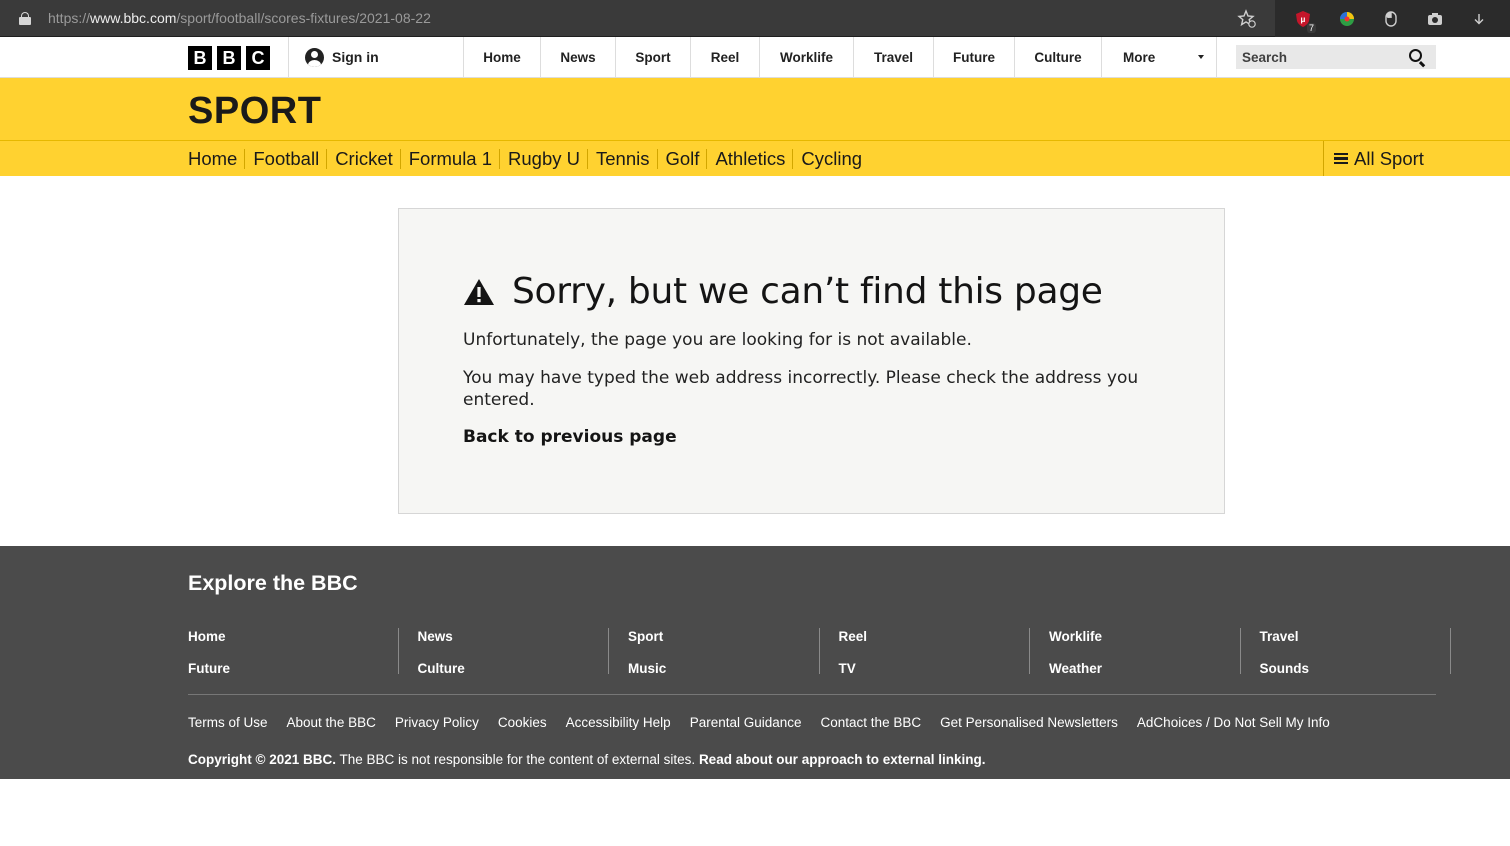 The image size is (1510, 846). I want to click on bookmark-star-icon, so click(1247, 19).